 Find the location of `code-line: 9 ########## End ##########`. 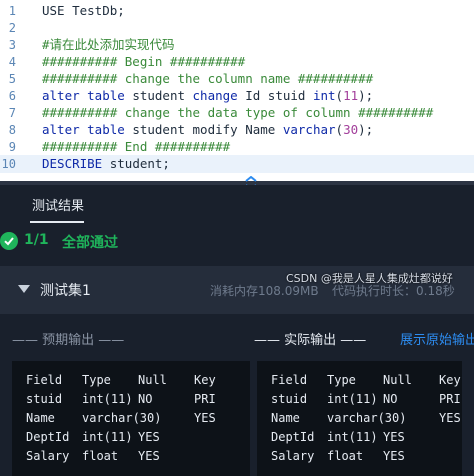

code-line: 9 ########## End ########## is located at coordinates (237, 147).